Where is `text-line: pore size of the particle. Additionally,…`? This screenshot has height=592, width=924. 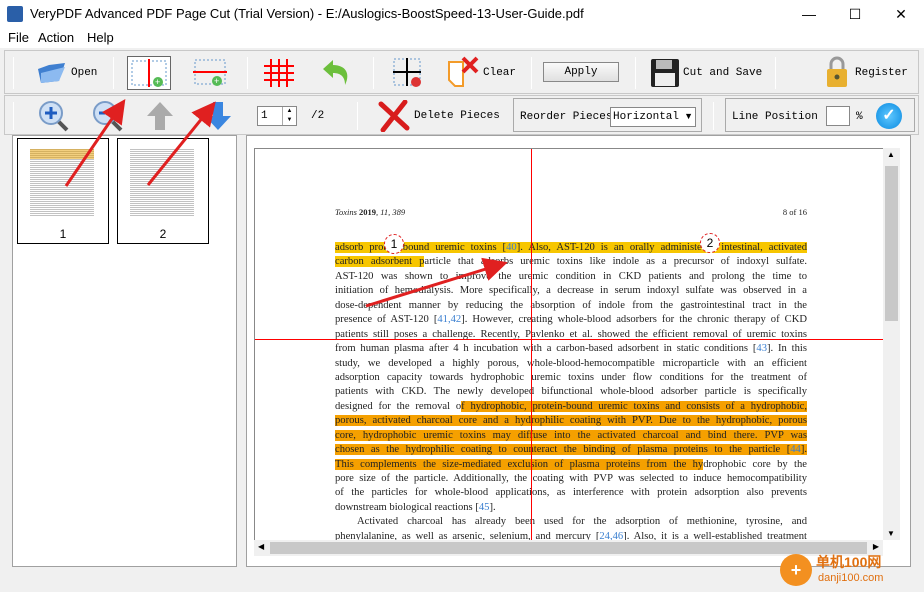
text-line: pore size of the particle. Additionally,… is located at coordinates (571, 479).